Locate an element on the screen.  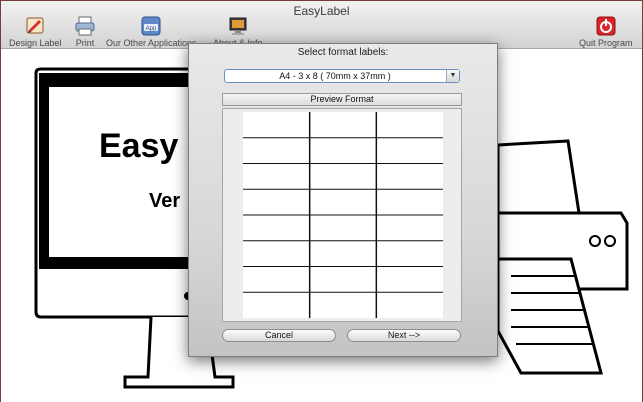
app-badge: App is located at coordinates (151, 29).